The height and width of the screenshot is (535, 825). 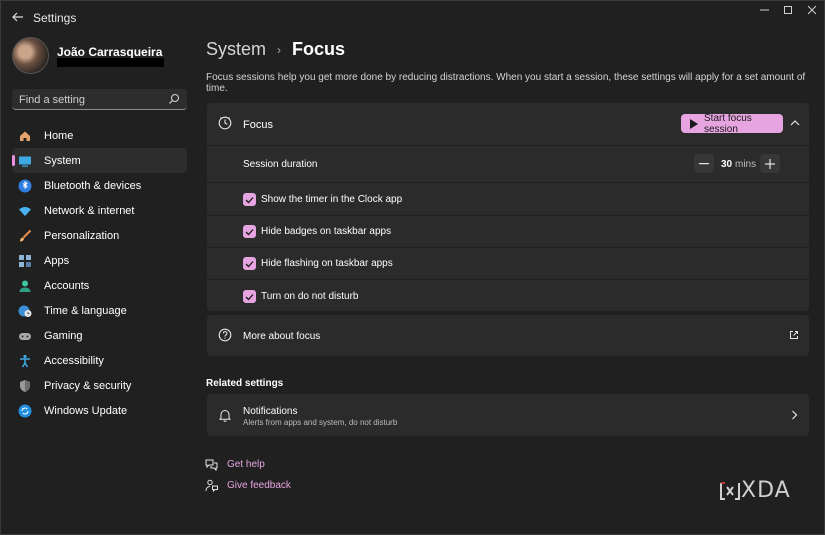 What do you see at coordinates (727, 164) in the screenshot?
I see `duration-value: 30` at bounding box center [727, 164].